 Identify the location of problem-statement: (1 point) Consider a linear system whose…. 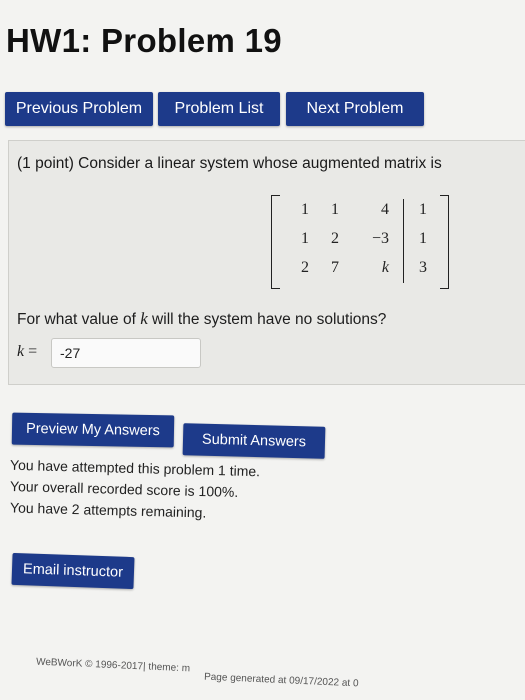
(229, 163).